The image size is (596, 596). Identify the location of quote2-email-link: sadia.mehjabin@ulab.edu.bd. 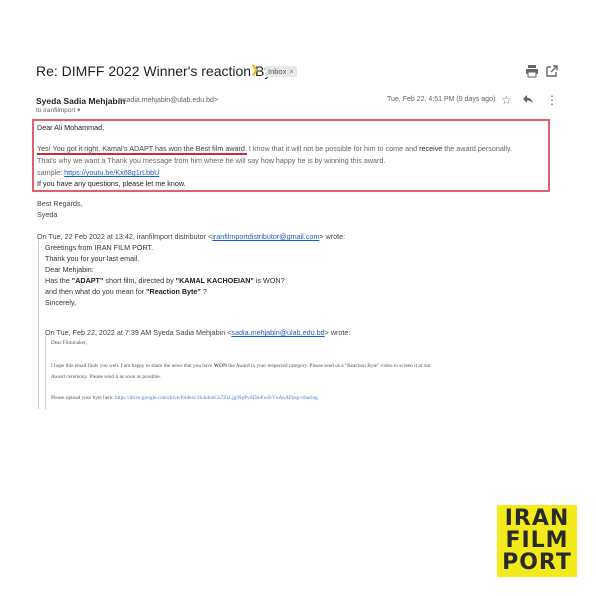
(277, 332).